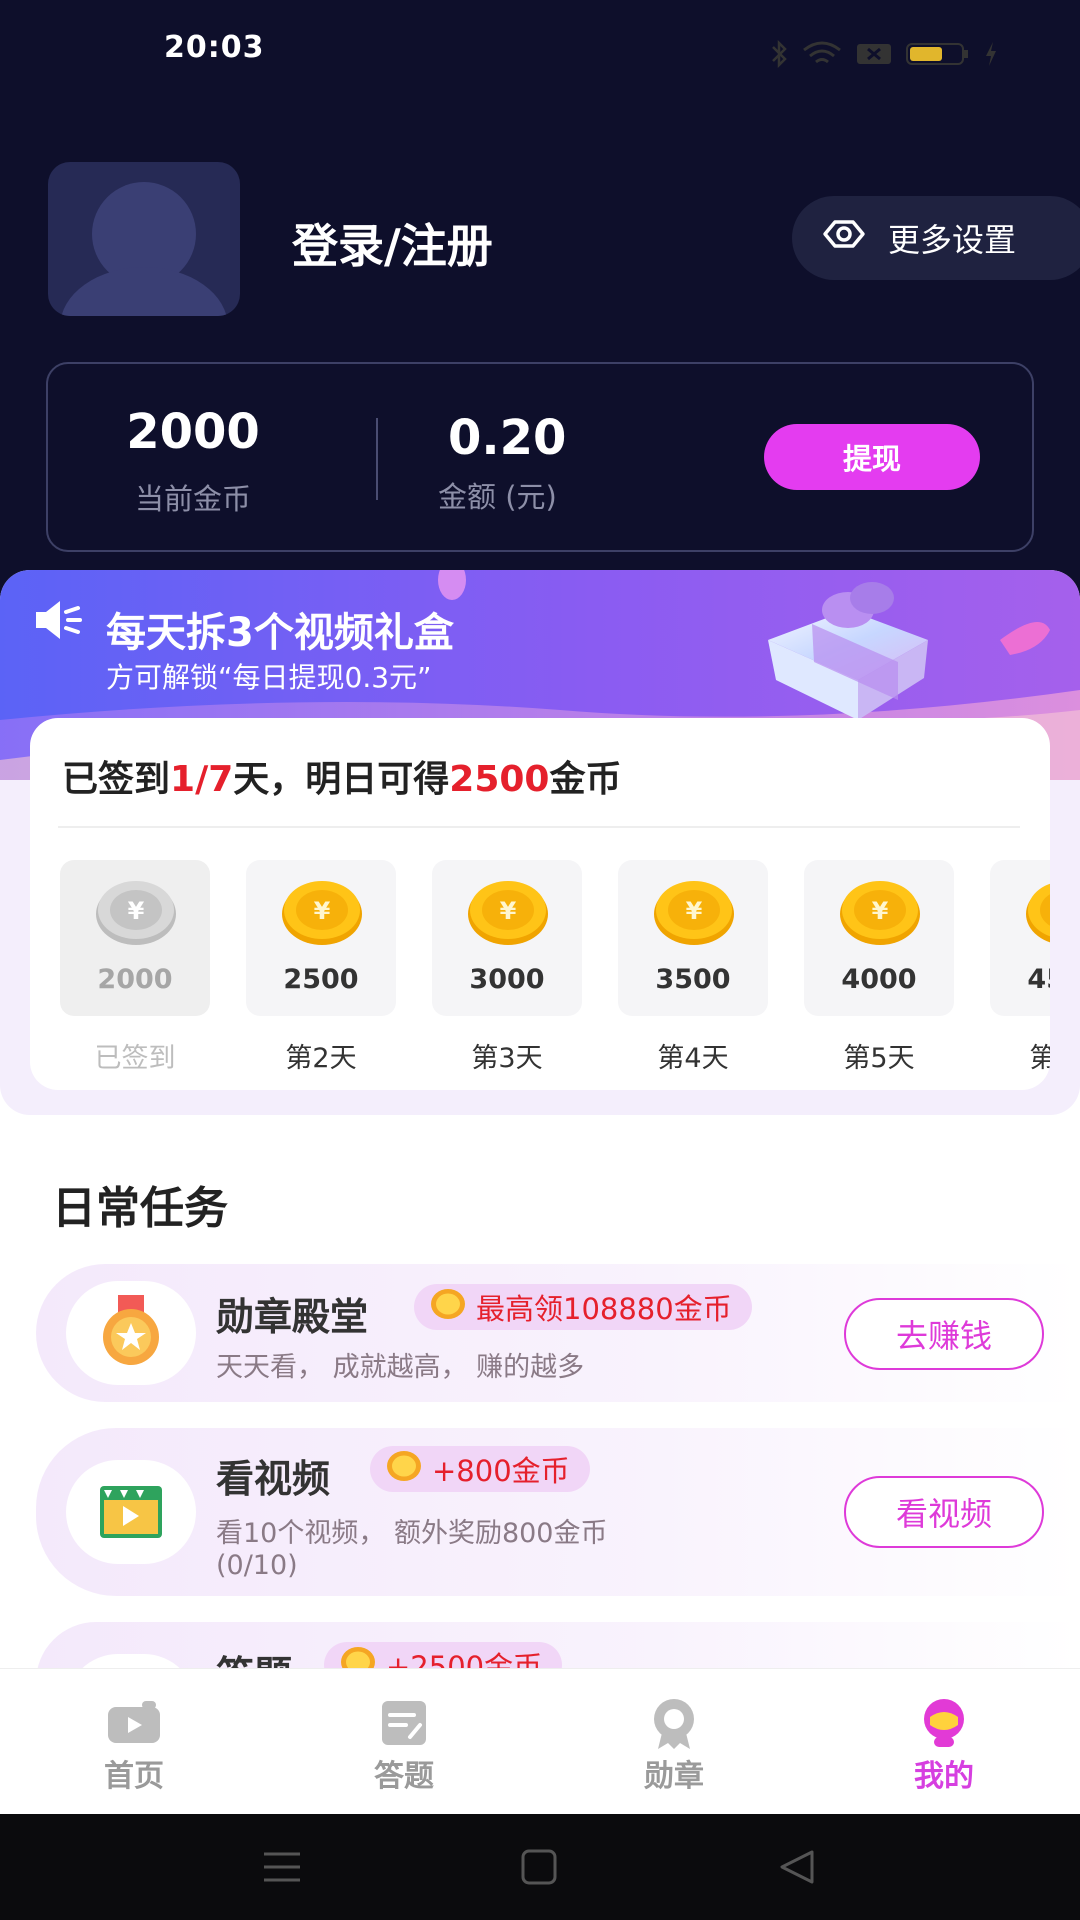 The height and width of the screenshot is (1920, 1080). Describe the element at coordinates (879, 979) in the screenshot. I see `signin-day-amount: 4000` at that location.